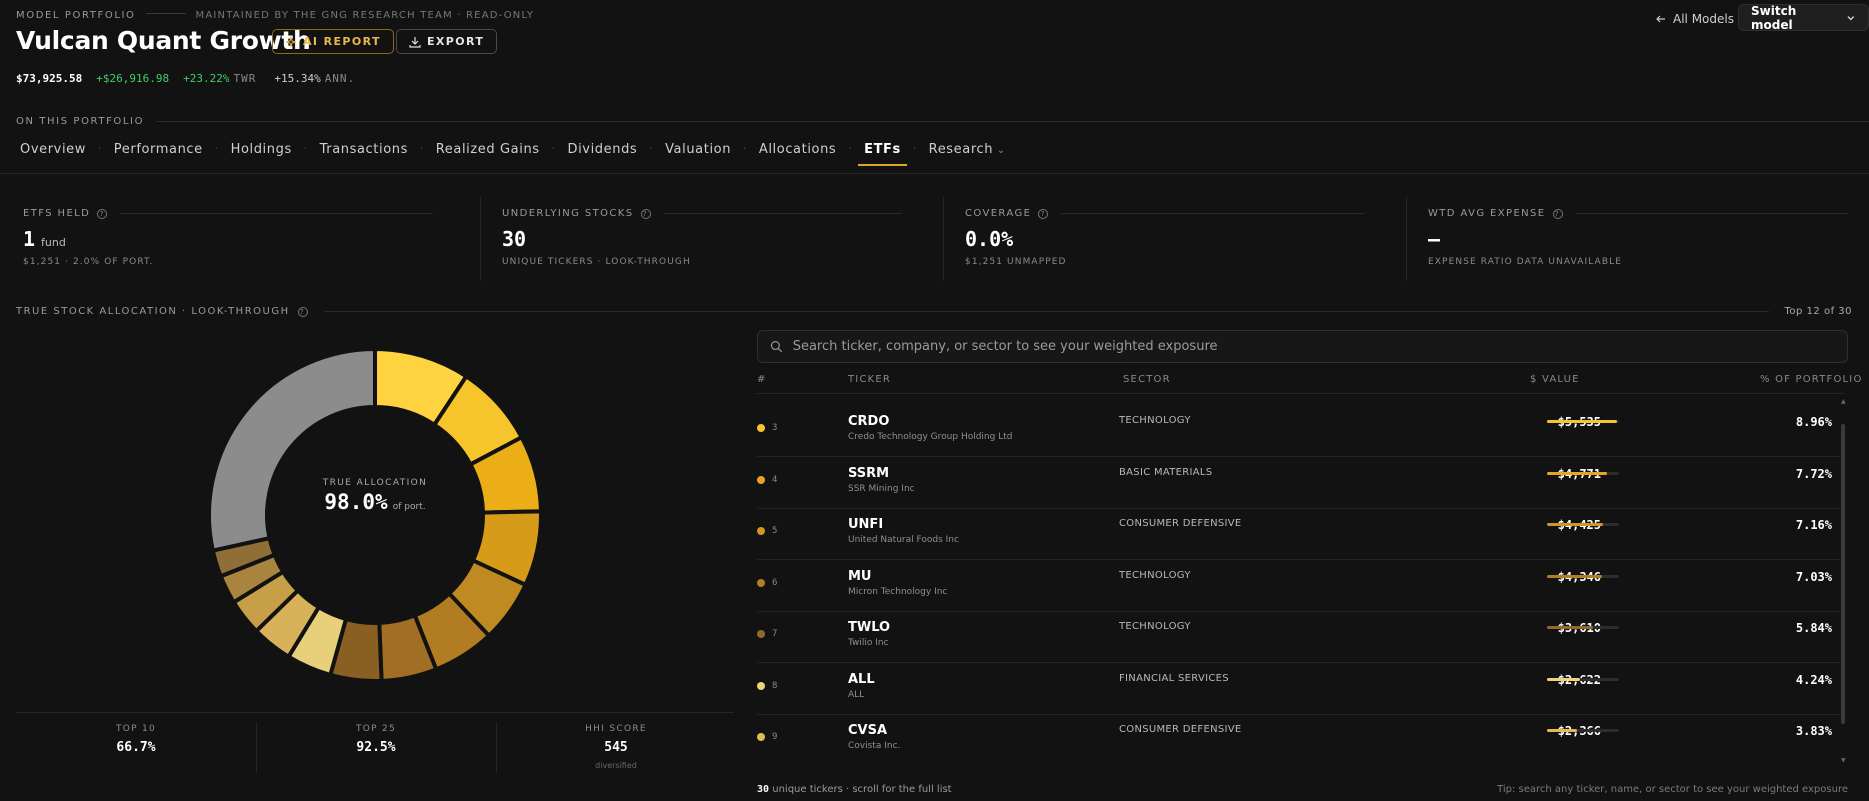 The image size is (1869, 801). What do you see at coordinates (999, 150) in the screenshot?
I see `research-chevron-icon: ⌄` at bounding box center [999, 150].